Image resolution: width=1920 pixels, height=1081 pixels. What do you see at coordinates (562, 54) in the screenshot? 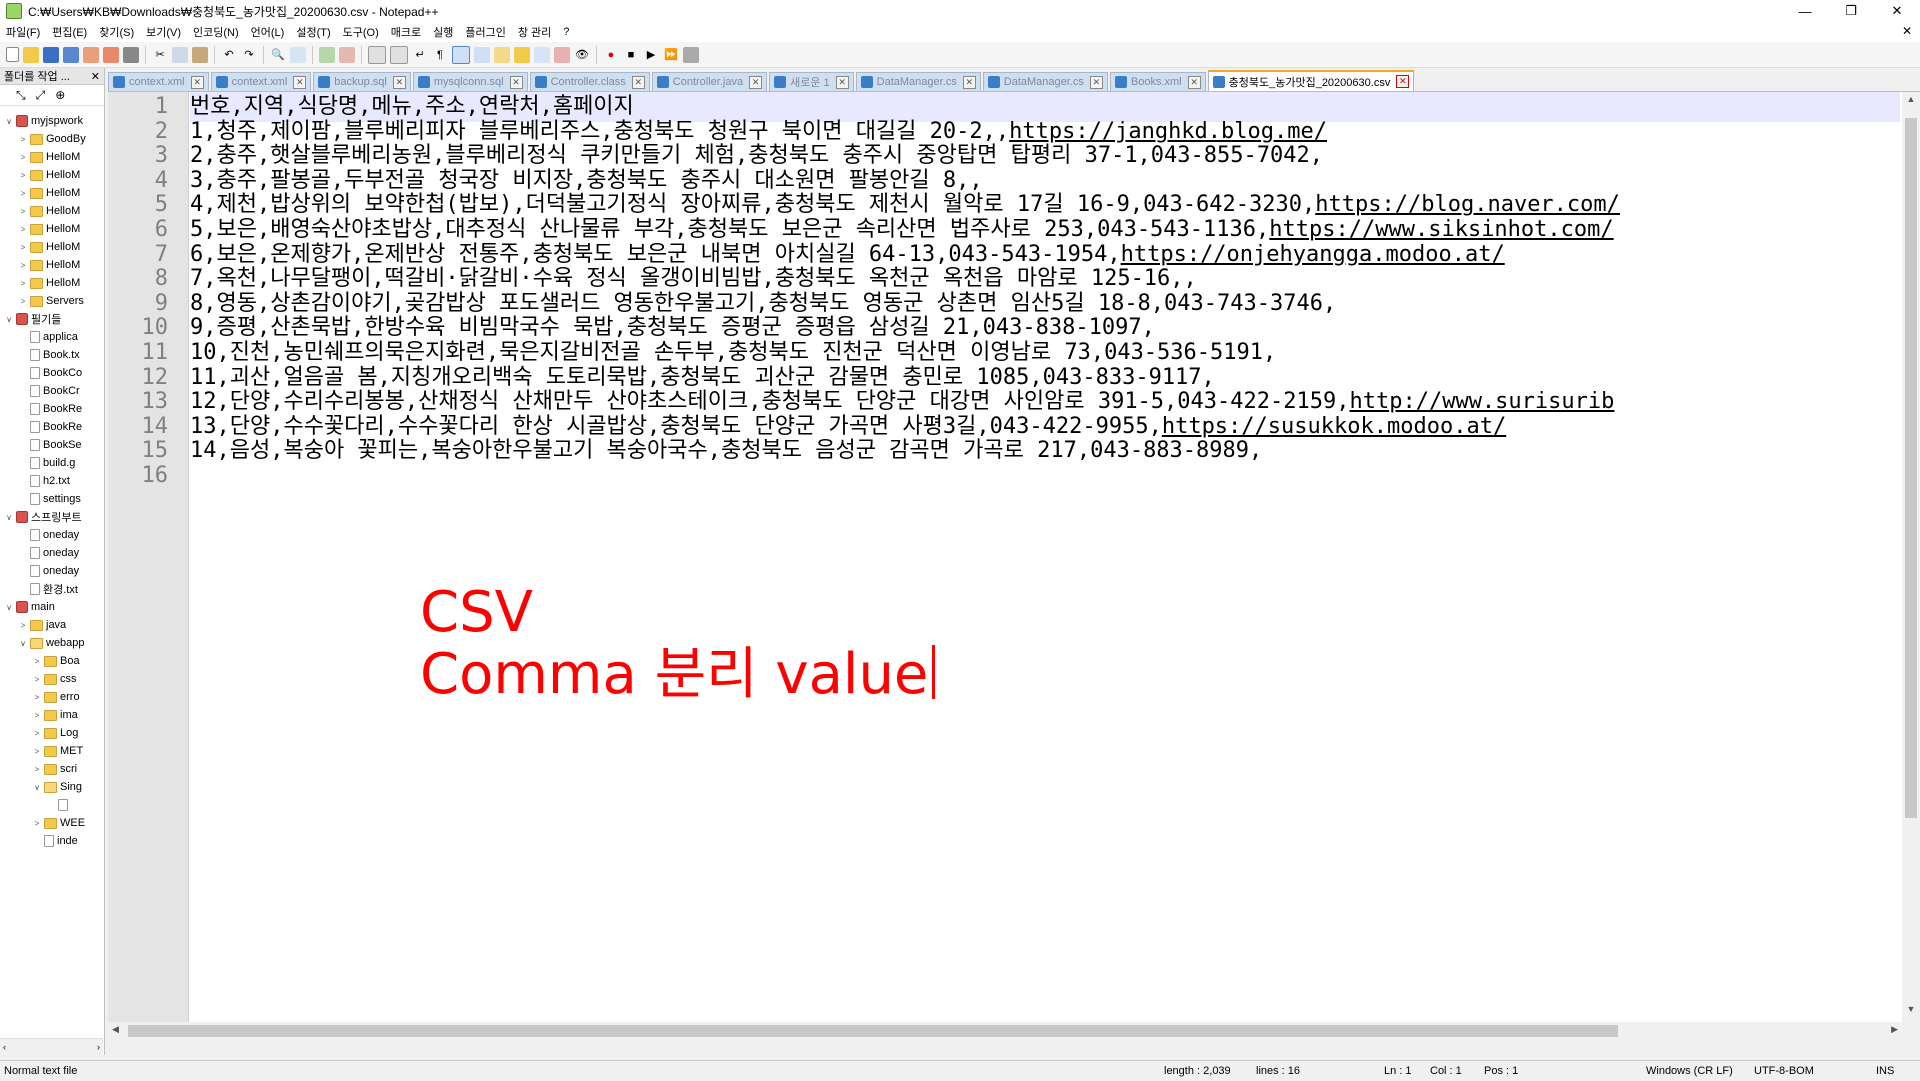
I see `monitoring-icon` at bounding box center [562, 54].